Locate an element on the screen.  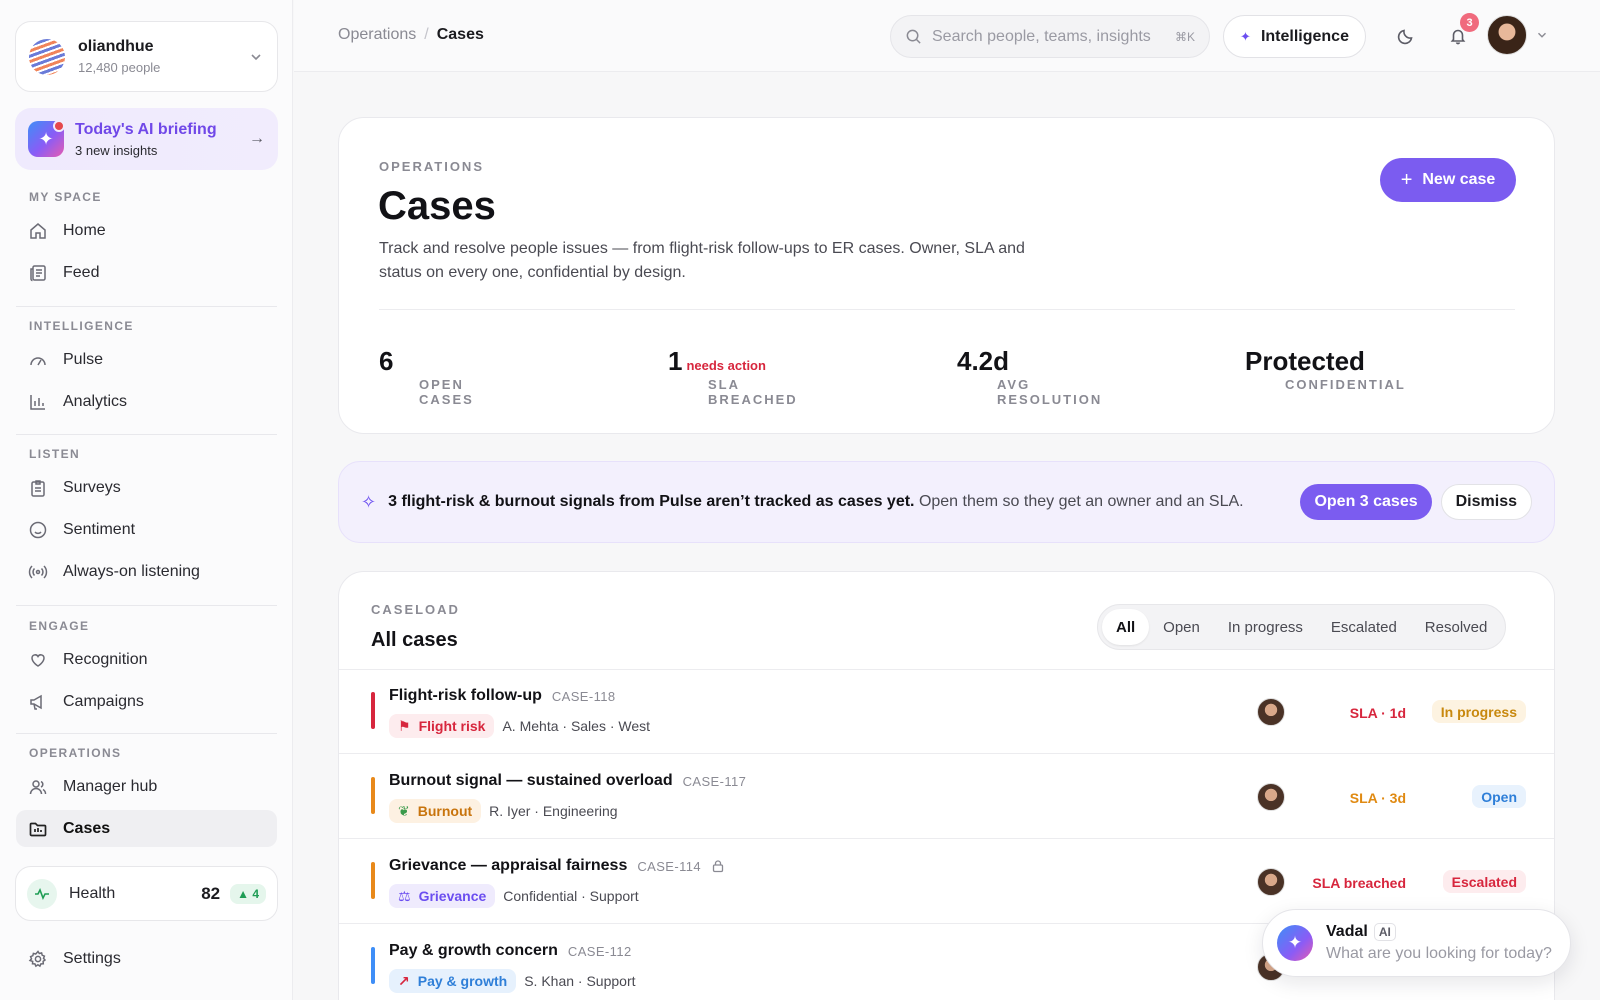
open-cases-button: Open 3 cases is located at coordinates (1366, 502).